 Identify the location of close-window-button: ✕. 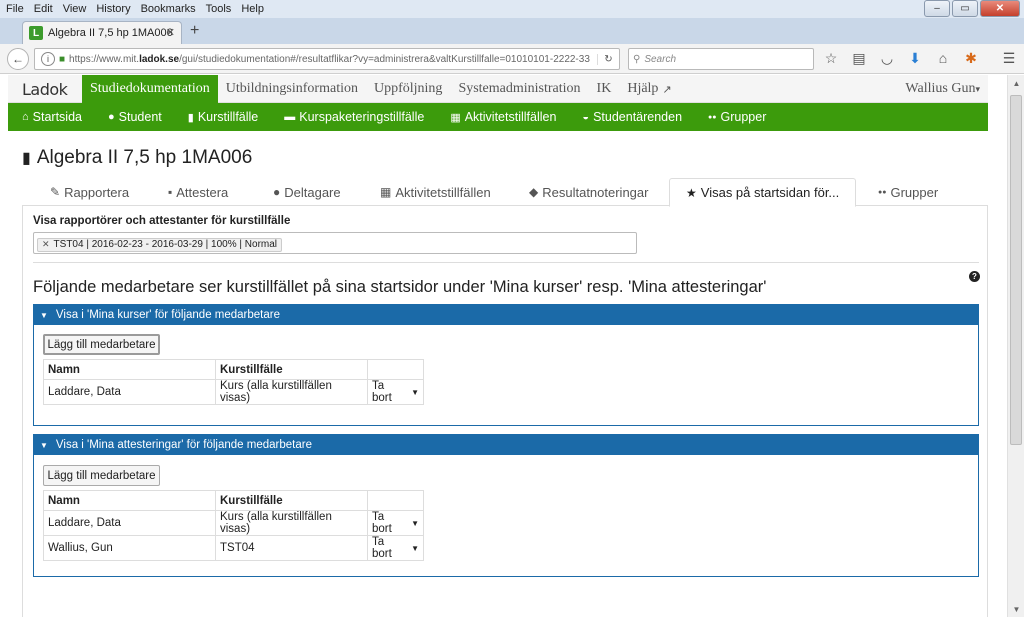
(1000, 8).